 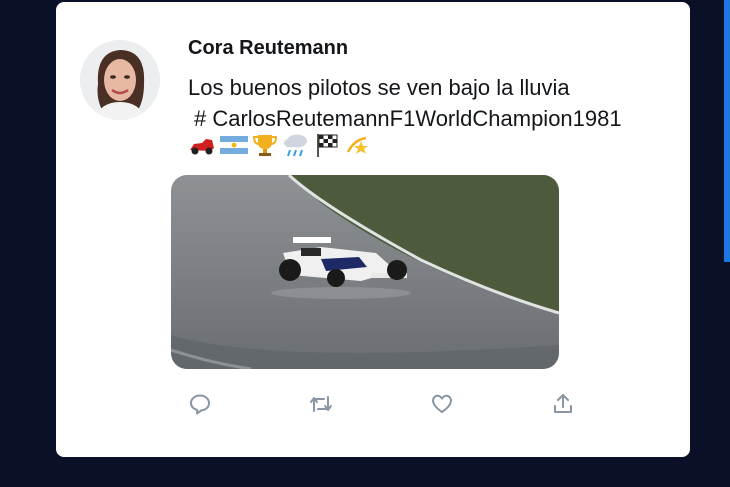 What do you see at coordinates (265, 145) in the screenshot?
I see `trophy-icon` at bounding box center [265, 145].